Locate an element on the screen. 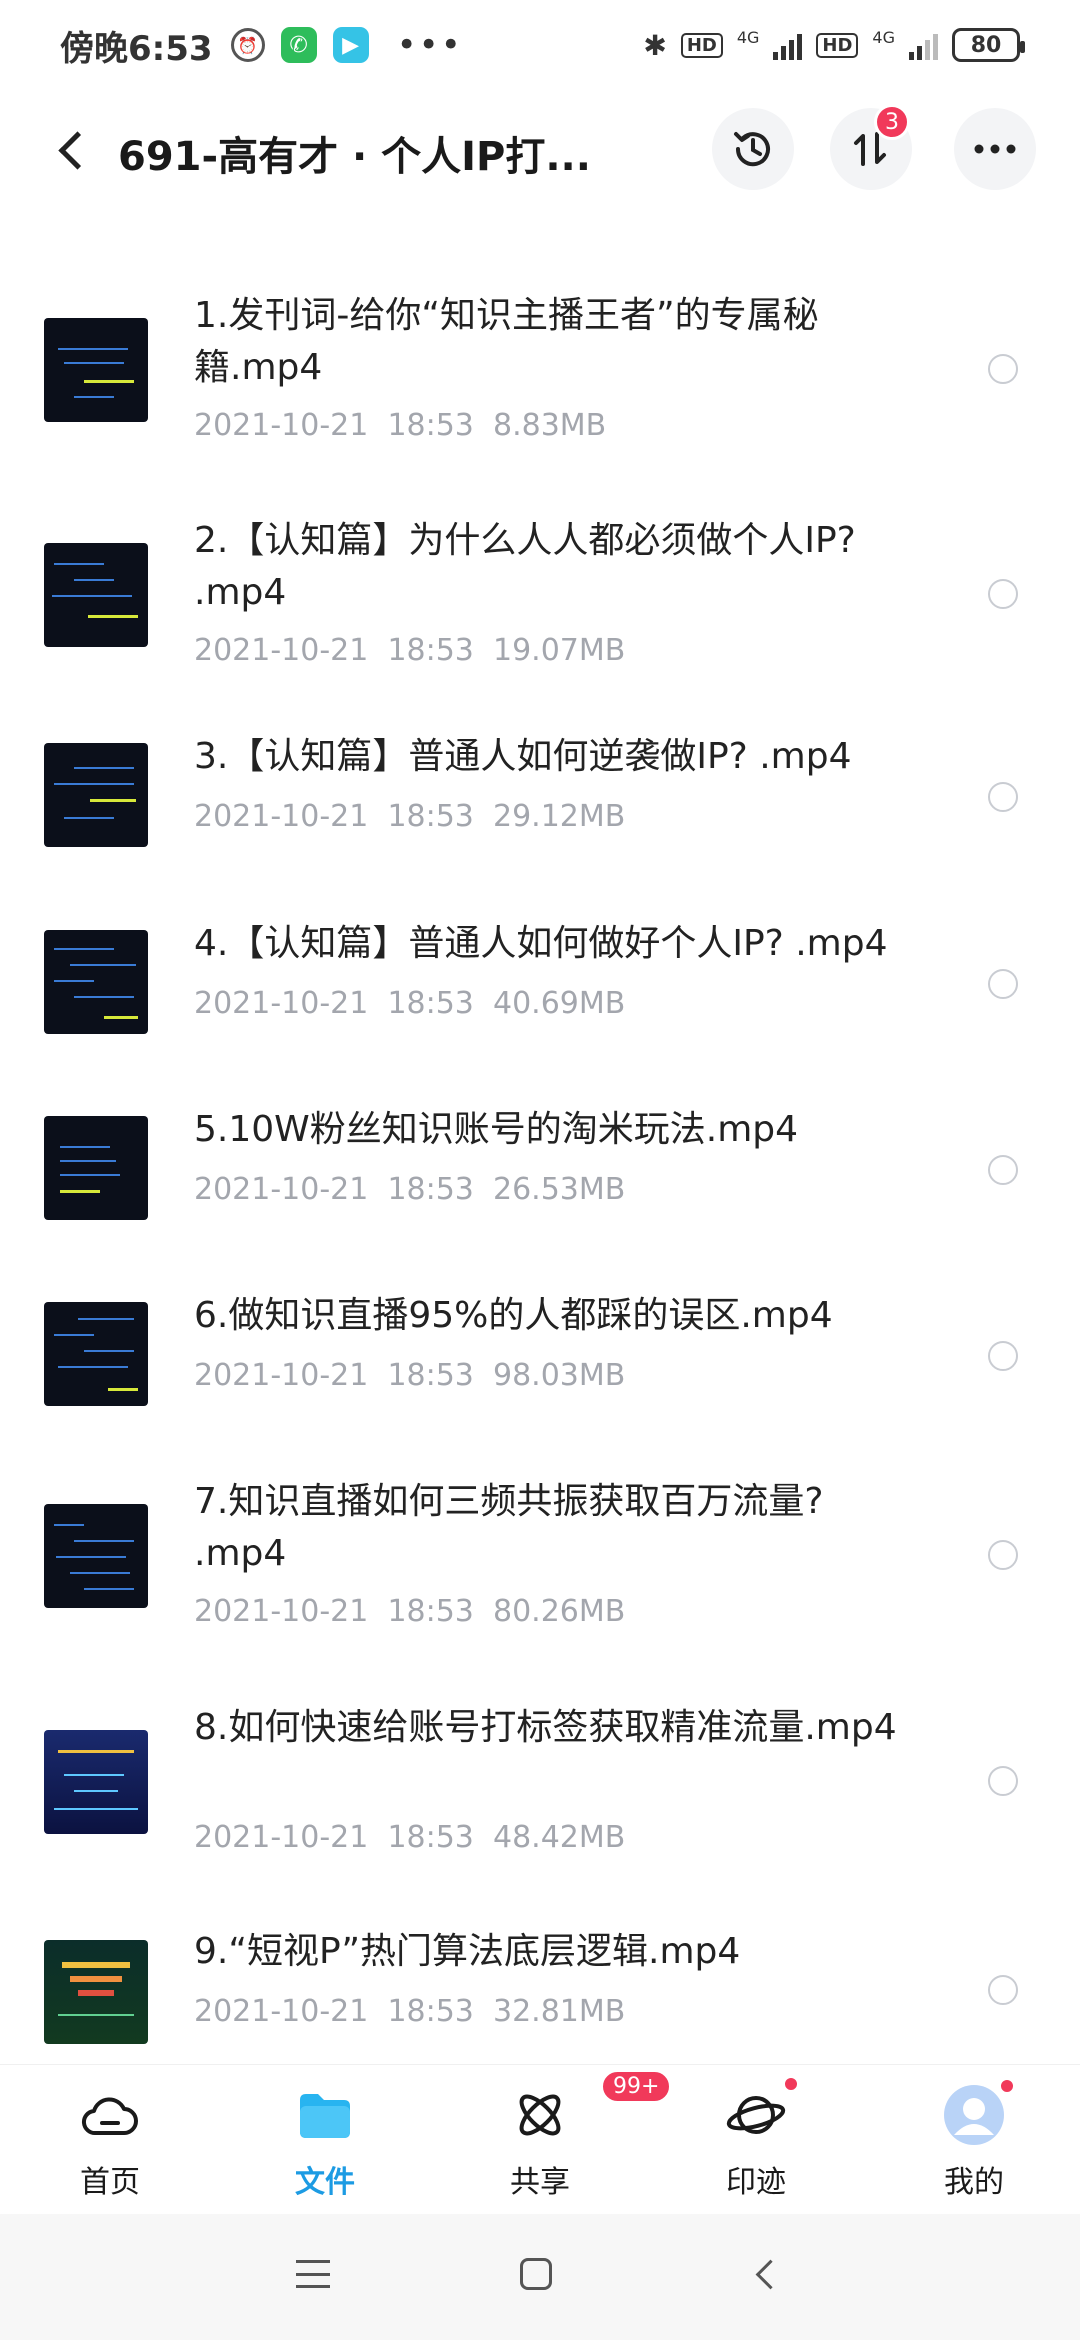 The width and height of the screenshot is (1080, 2340). file-size: 26.53MB is located at coordinates (559, 1189).